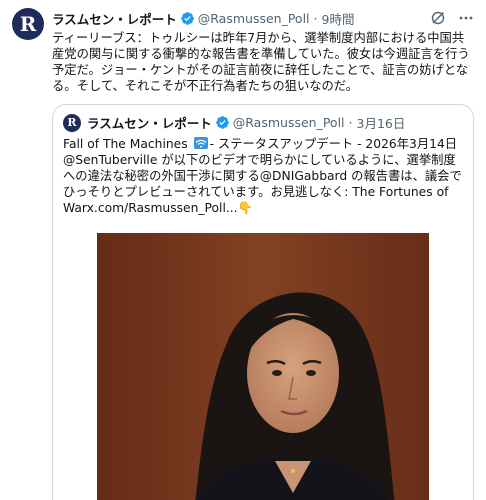 The image size is (486, 500). What do you see at coordinates (254, 18) in the screenshot?
I see `handle: @Rasmussen_Poll` at bounding box center [254, 18].